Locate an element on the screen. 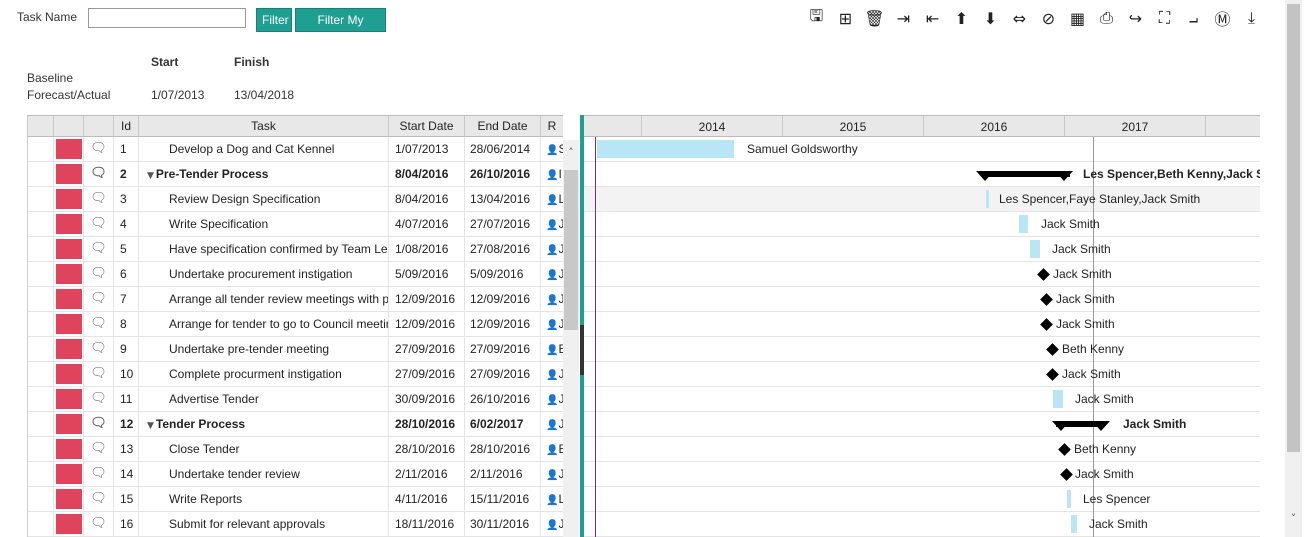 Image resolution: width=1310 pixels, height=537 pixels. start-date: 12/09/2016 is located at coordinates (427, 324).